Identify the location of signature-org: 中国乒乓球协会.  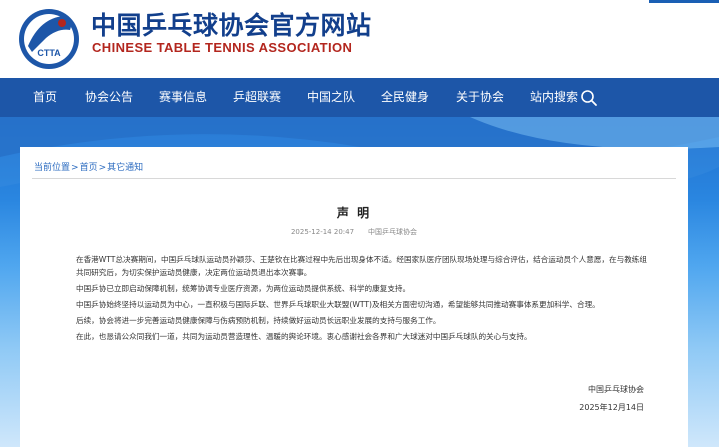
(616, 389).